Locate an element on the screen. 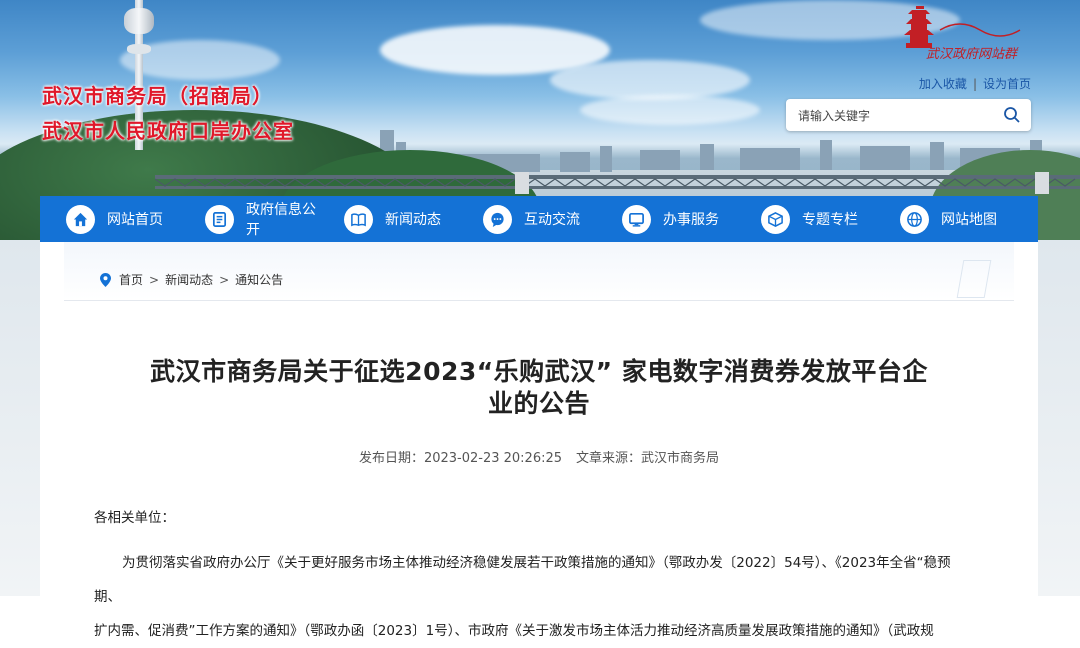  article-source: 武汉市商务局 is located at coordinates (680, 458).